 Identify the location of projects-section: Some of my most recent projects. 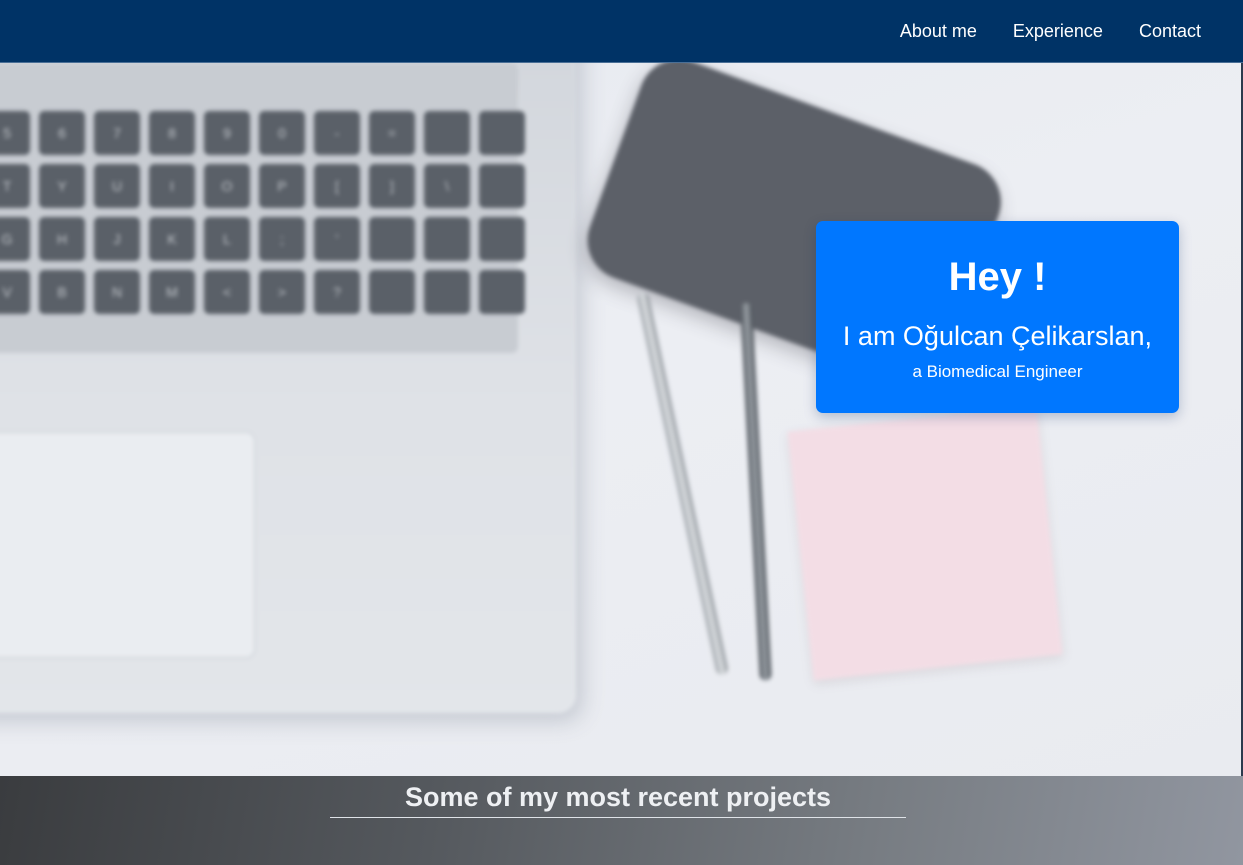
(621, 820).